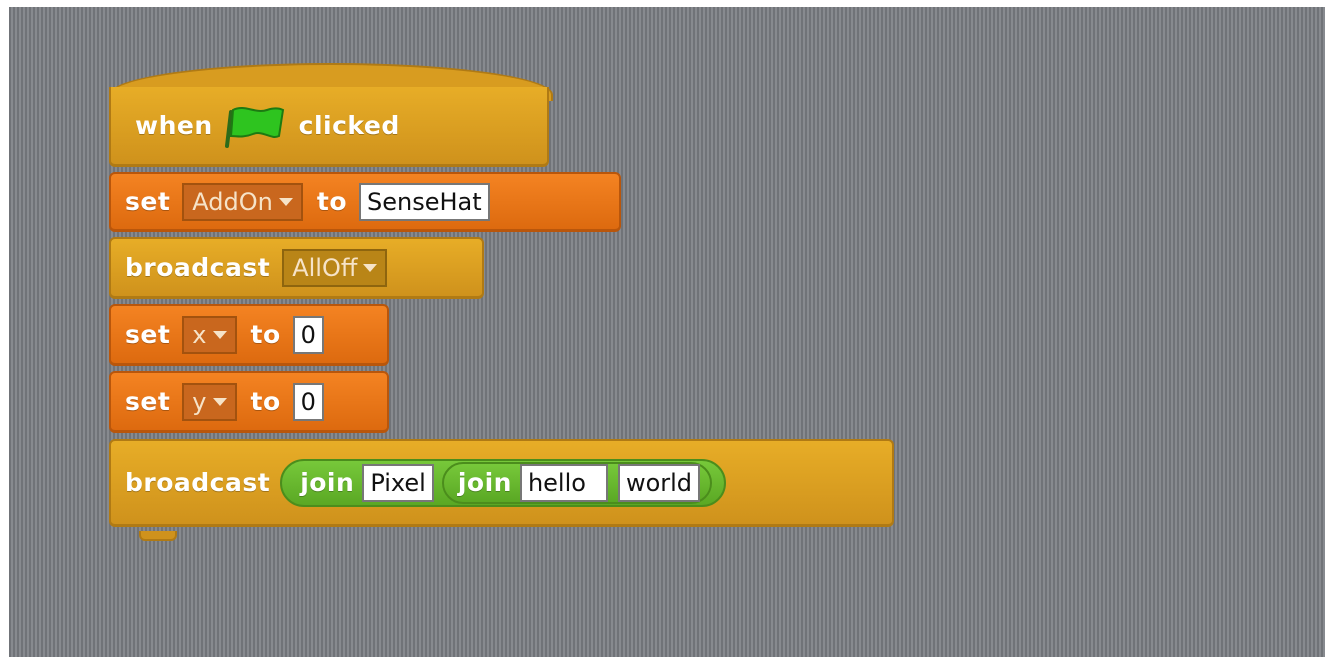  I want to click on join-reporter-inner: join hello world, so click(577, 482).